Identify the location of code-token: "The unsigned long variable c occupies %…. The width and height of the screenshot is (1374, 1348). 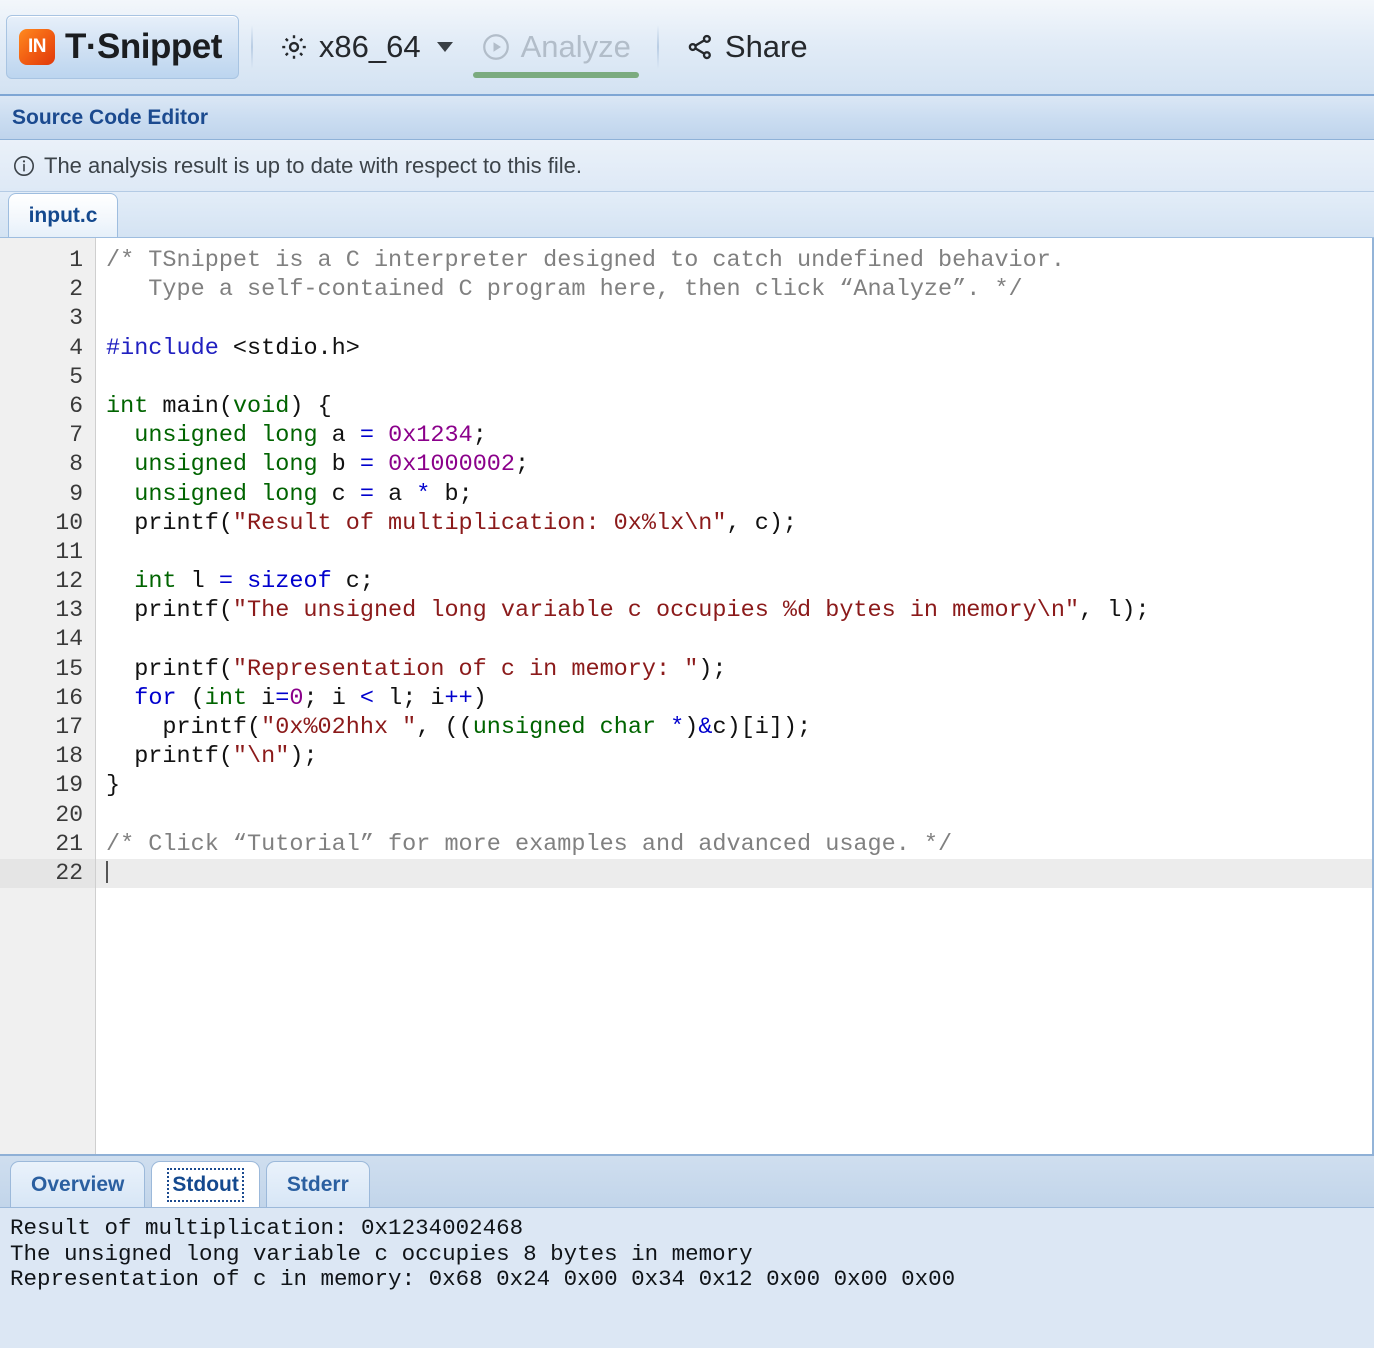
(656, 611).